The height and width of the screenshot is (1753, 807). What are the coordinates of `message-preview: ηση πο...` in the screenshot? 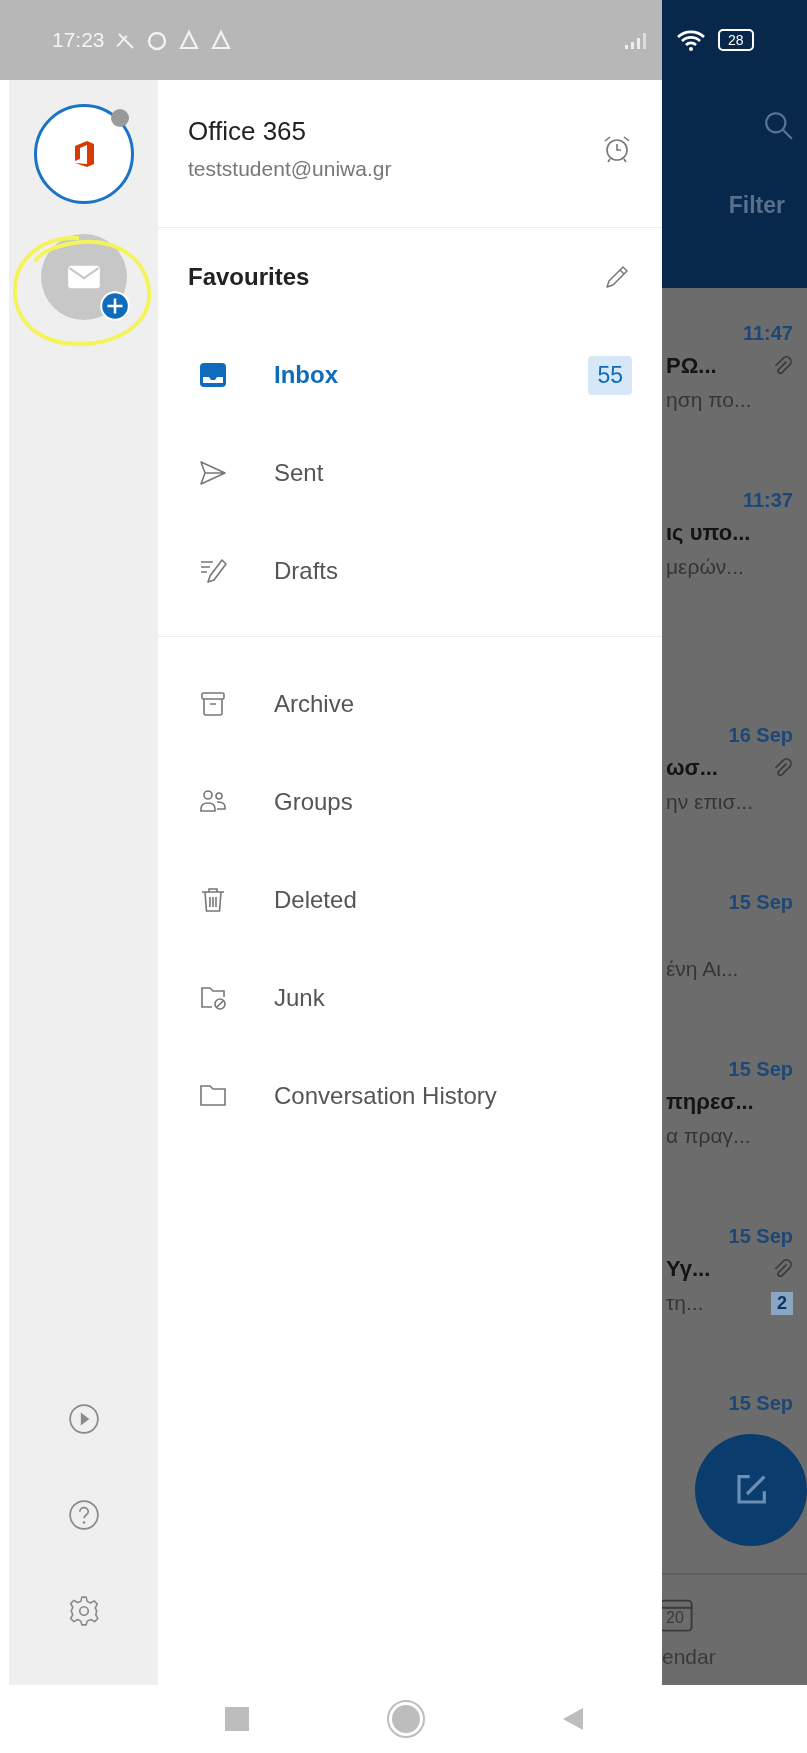 It's located at (709, 400).